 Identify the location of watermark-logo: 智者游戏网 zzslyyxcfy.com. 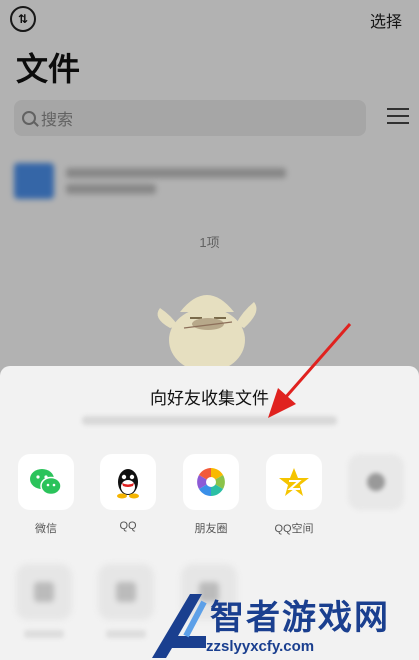
(284, 626).